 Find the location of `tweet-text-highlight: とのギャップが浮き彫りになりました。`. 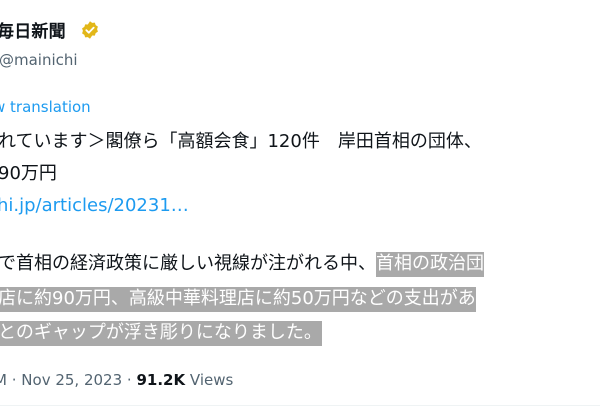

tweet-text-highlight: とのギャップが浮き彫りになりました。 is located at coordinates (161, 333).